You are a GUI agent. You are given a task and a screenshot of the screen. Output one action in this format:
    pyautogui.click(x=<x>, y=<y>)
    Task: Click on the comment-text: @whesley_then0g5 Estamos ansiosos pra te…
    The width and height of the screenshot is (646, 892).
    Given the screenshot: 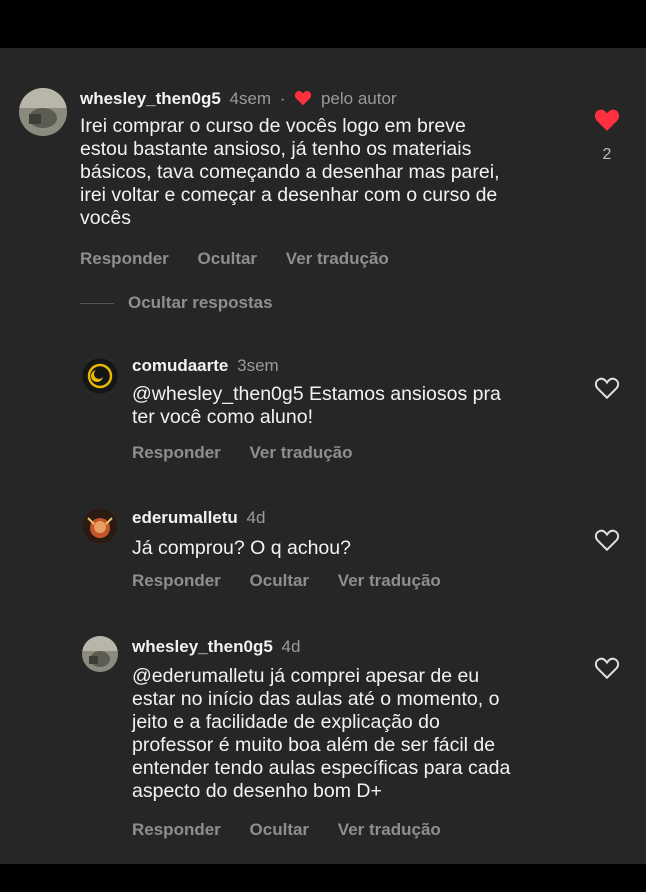 What is the action you would take?
    pyautogui.click(x=316, y=405)
    